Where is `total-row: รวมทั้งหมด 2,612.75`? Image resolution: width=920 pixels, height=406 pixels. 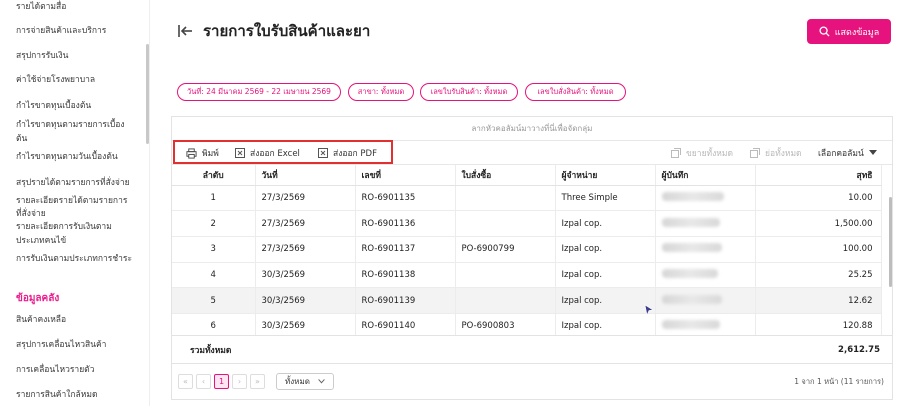
total-row: รวมทั้งหมด 2,612.75 is located at coordinates (532, 349).